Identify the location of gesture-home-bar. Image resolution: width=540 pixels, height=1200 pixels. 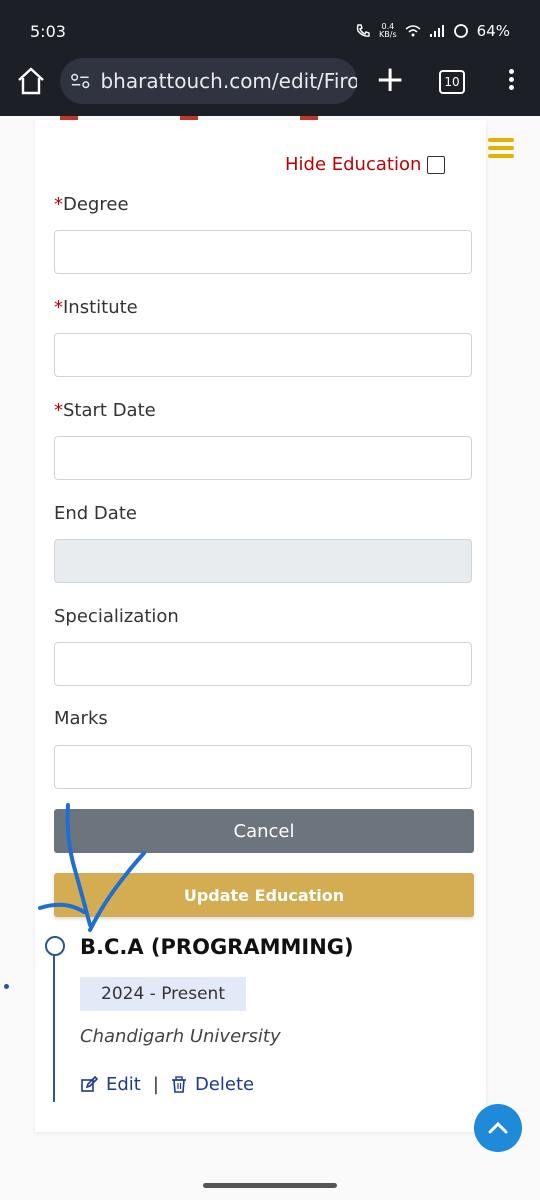
(270, 1185).